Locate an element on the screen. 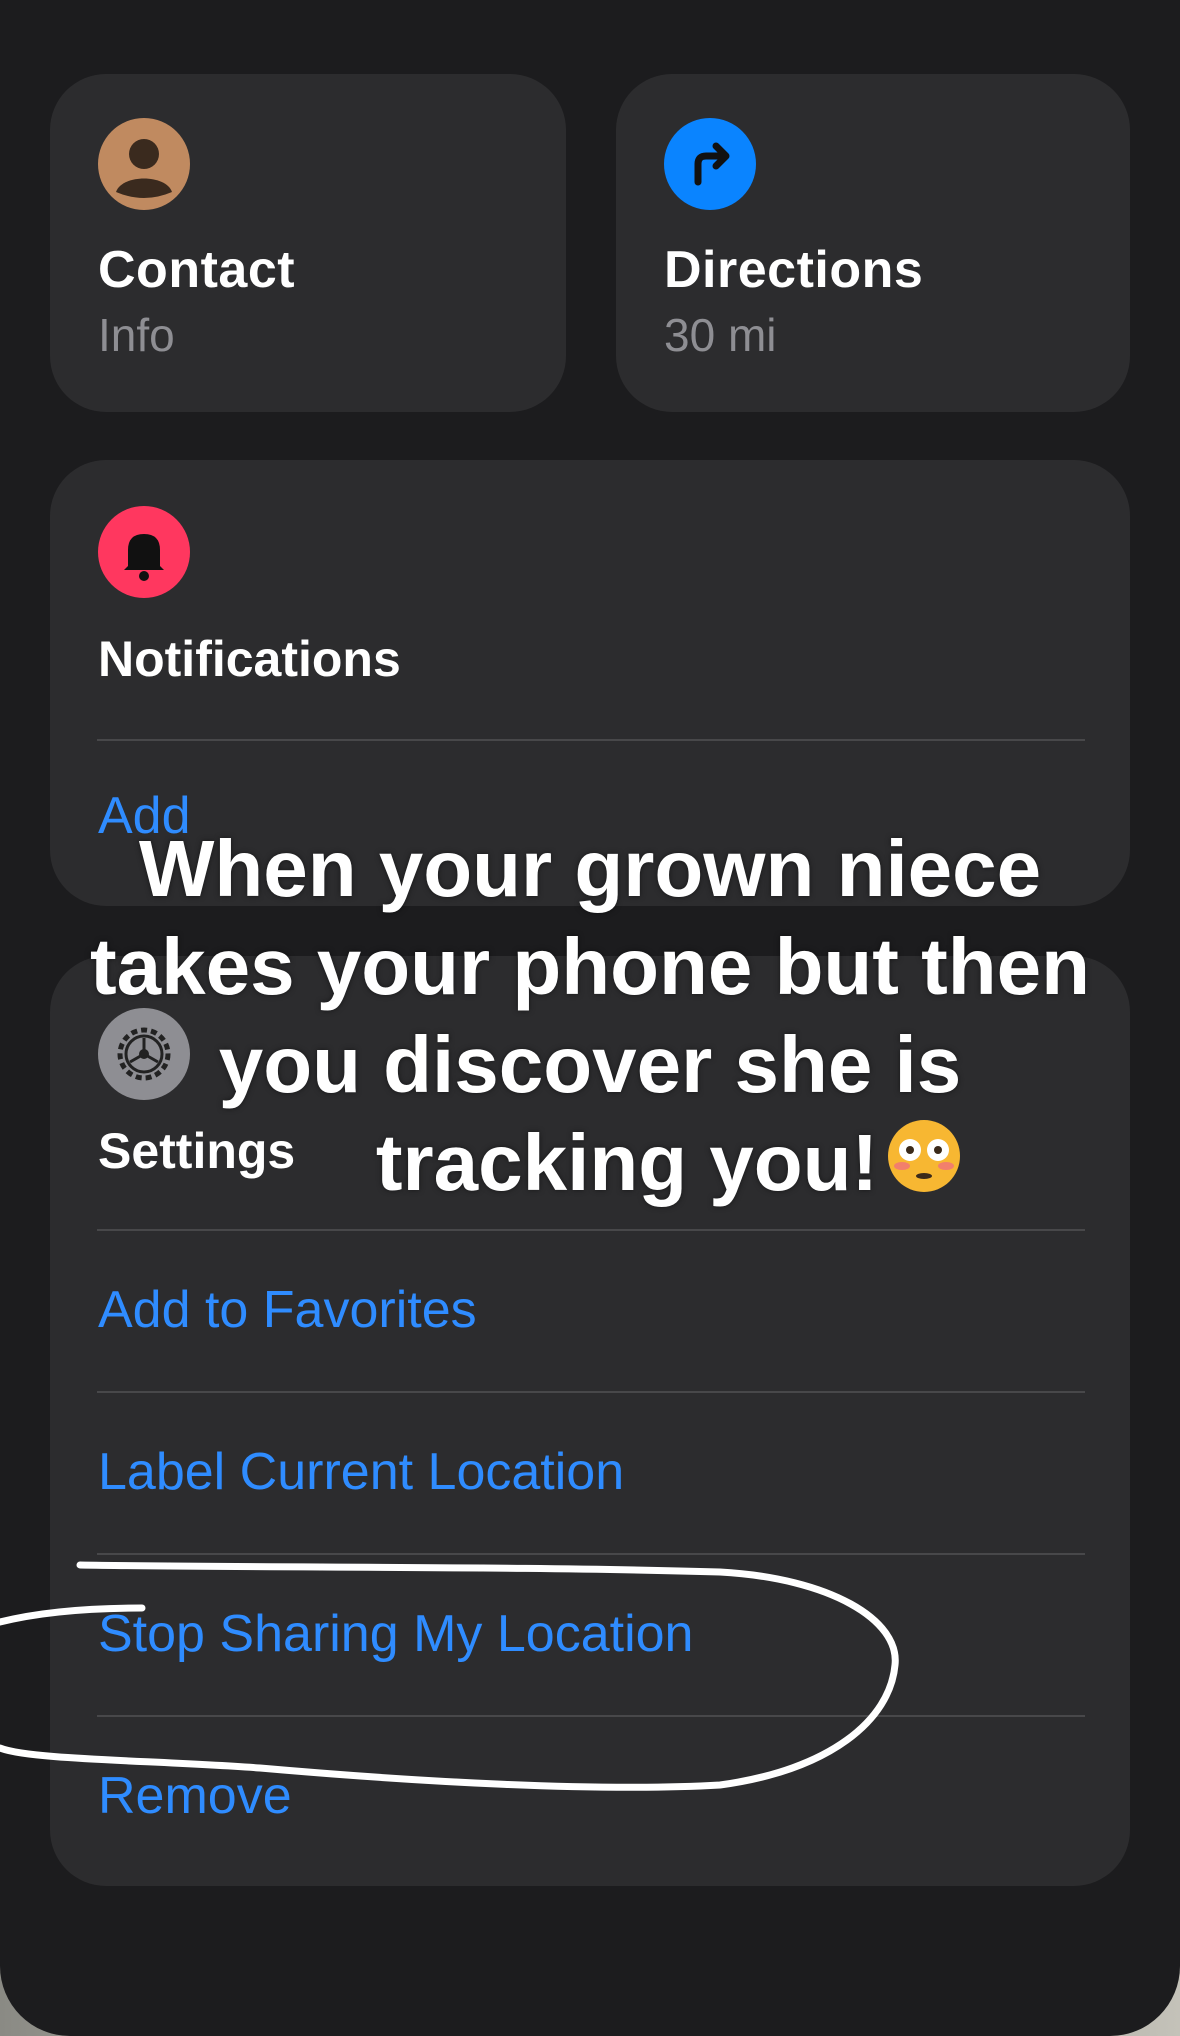 Image resolution: width=1180 pixels, height=2036 pixels. caption-last-text: tracking you! is located at coordinates (627, 1162).